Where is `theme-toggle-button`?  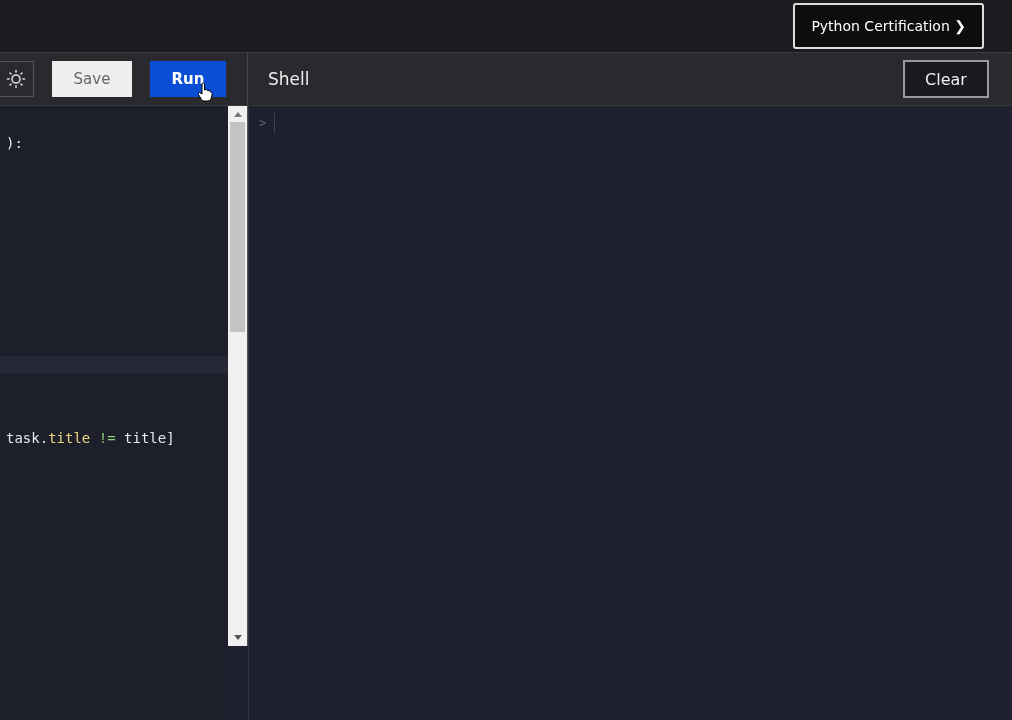 theme-toggle-button is located at coordinates (17, 79).